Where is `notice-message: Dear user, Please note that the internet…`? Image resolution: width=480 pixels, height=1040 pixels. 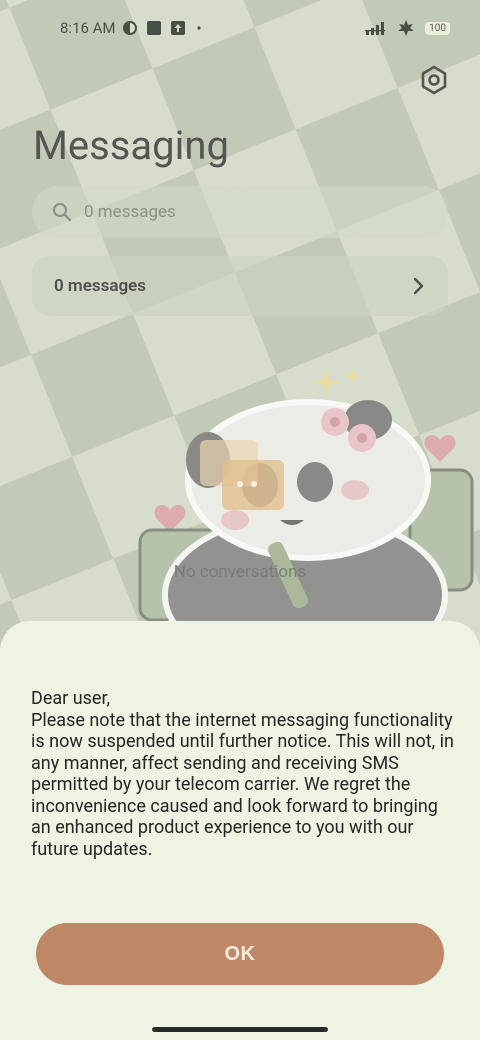
notice-message: Dear user, Please note that the internet… is located at coordinates (242, 774).